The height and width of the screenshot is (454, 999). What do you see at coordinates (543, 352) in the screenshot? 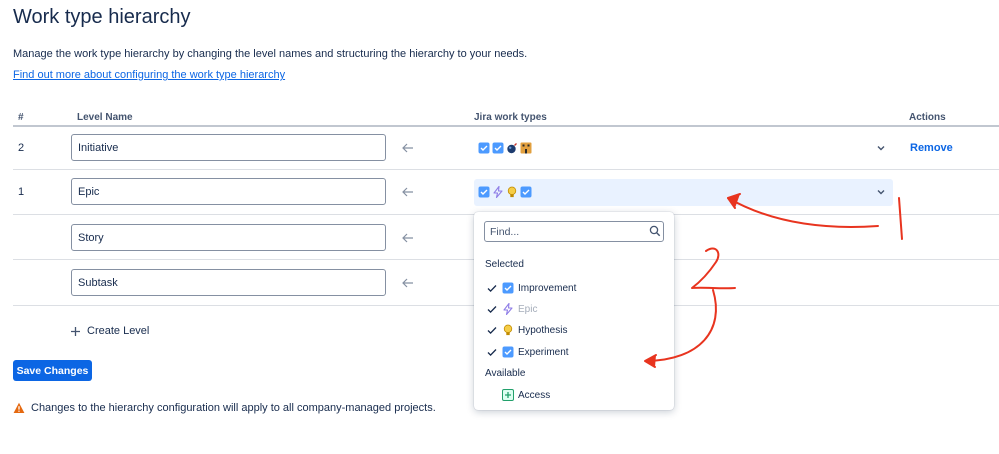
I see `option-label: Experiment` at bounding box center [543, 352].